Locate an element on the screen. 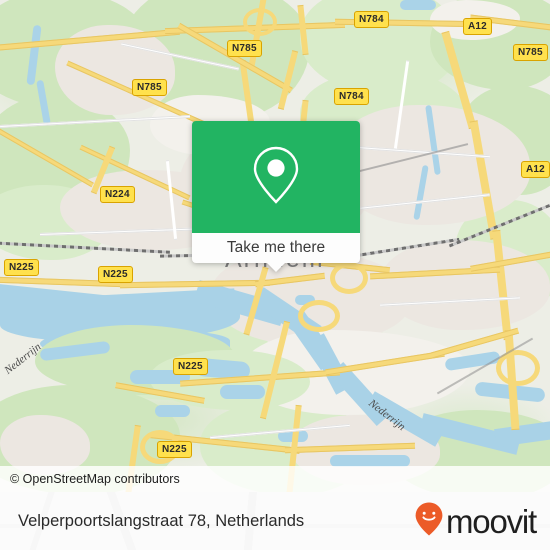 This screenshot has width=550, height=550. callout-pointer is located at coordinates (276, 267).